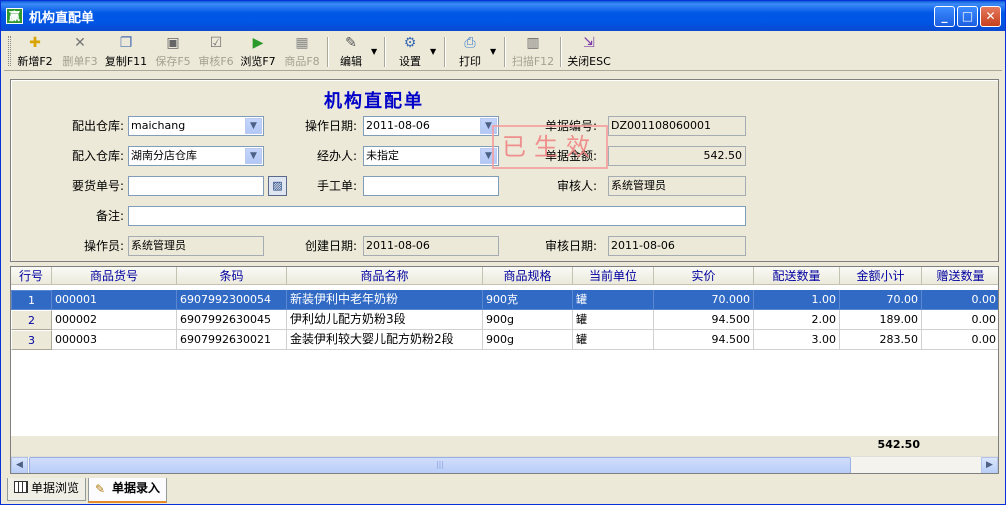  What do you see at coordinates (589, 52) in the screenshot?
I see `close-esc-button: ⇲ 关闭ESC` at bounding box center [589, 52].